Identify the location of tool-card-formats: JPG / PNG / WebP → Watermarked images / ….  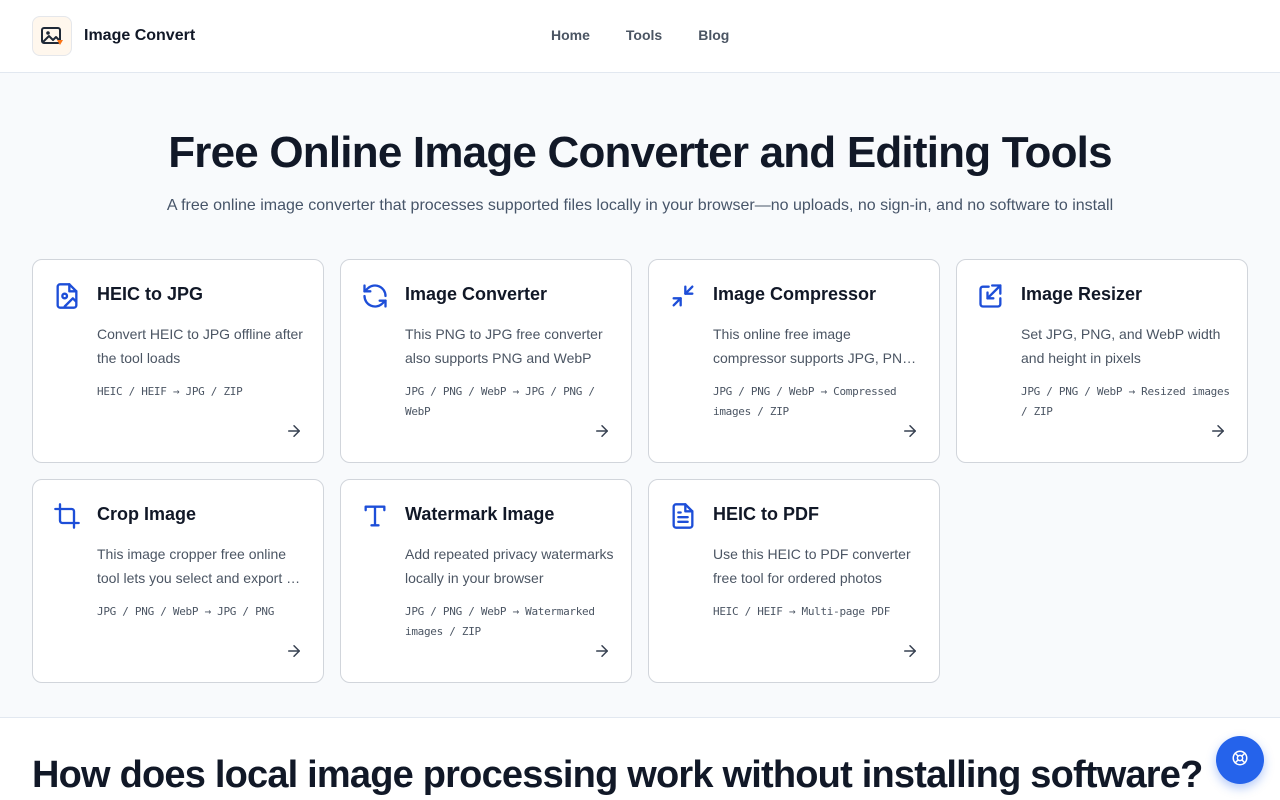
(500, 621).